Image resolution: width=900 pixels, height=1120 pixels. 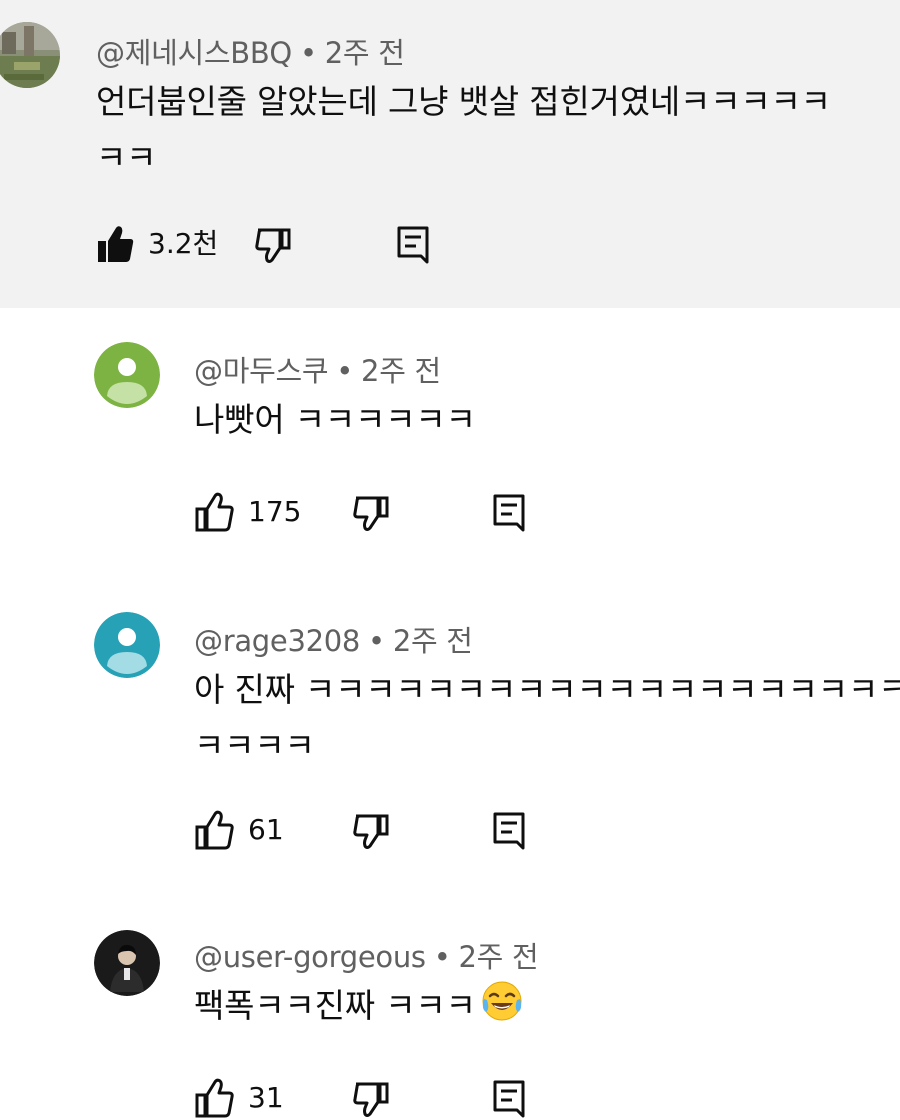 I want to click on comment-text: 나빳어 ㅋㅋㅋㅋㅋㅋ, so click(x=335, y=420).